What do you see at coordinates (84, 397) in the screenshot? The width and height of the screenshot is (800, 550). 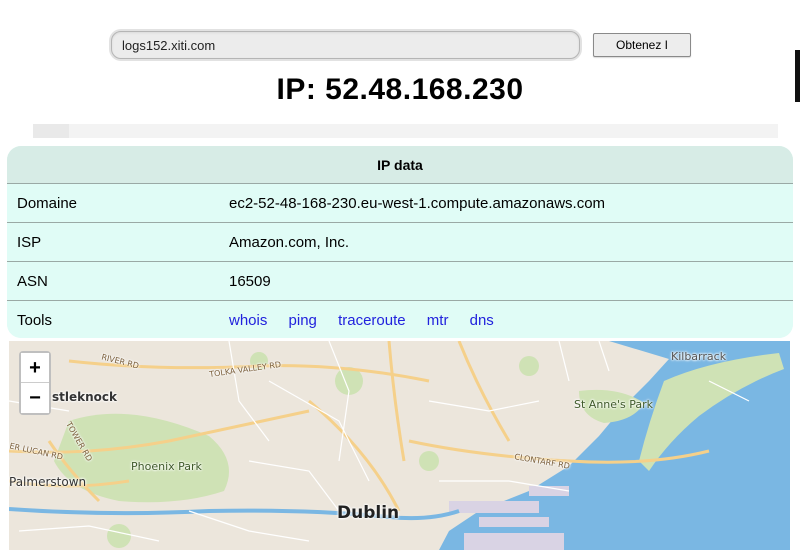 I see `map-label-castleknock: stleknock` at bounding box center [84, 397].